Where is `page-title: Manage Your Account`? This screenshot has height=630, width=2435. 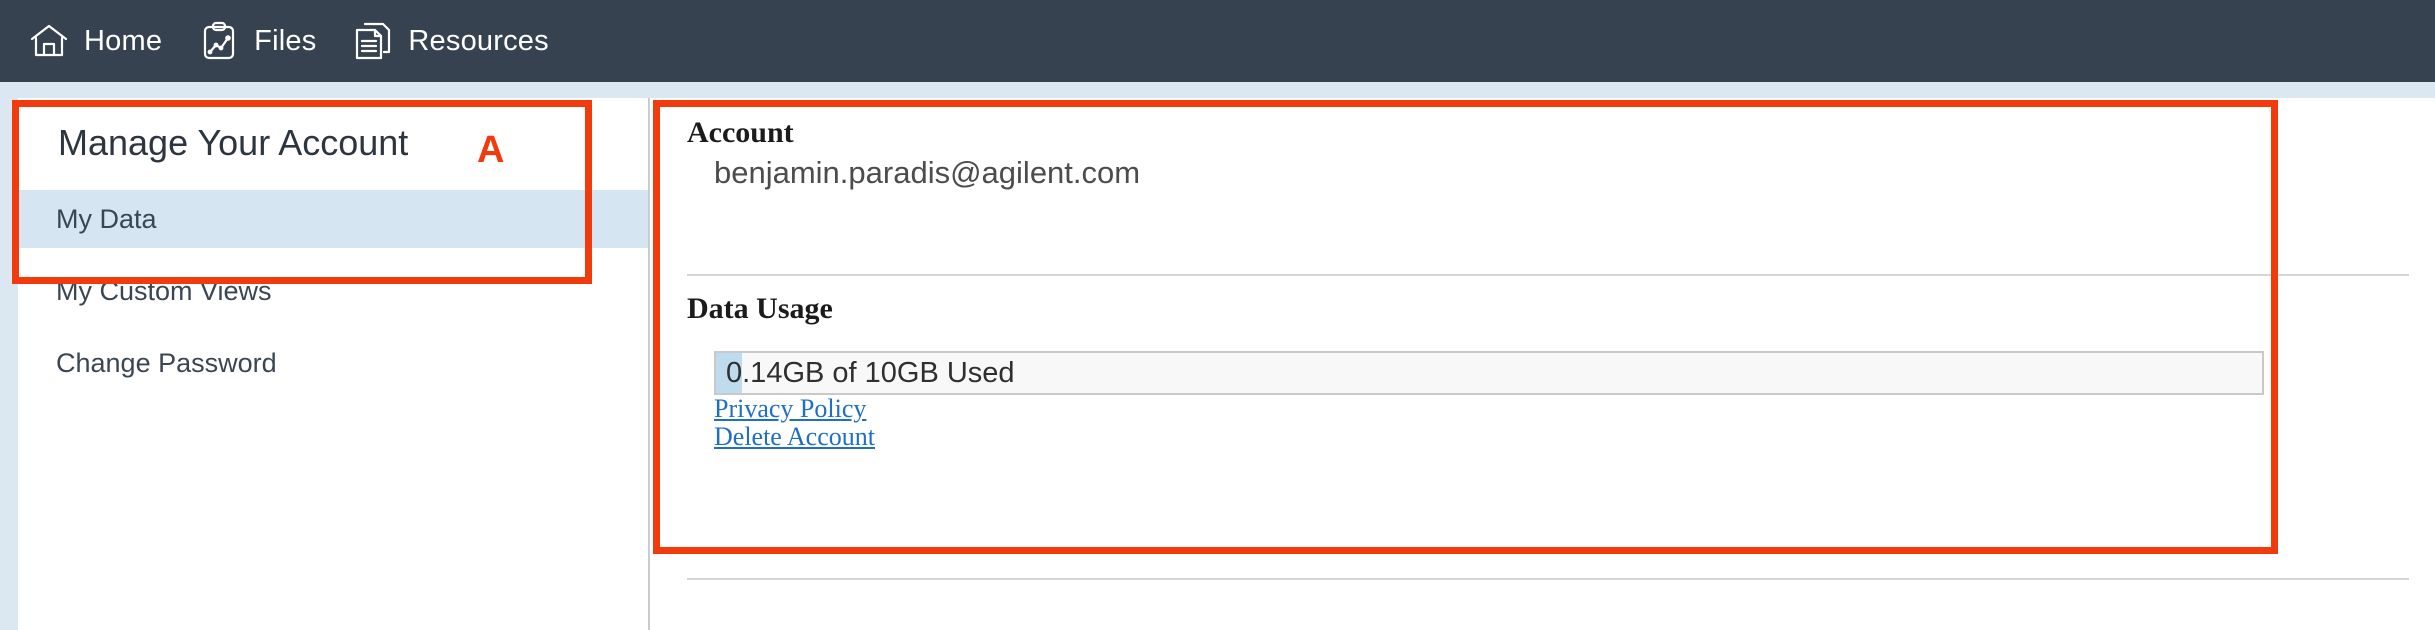
page-title: Manage Your Account is located at coordinates (233, 142).